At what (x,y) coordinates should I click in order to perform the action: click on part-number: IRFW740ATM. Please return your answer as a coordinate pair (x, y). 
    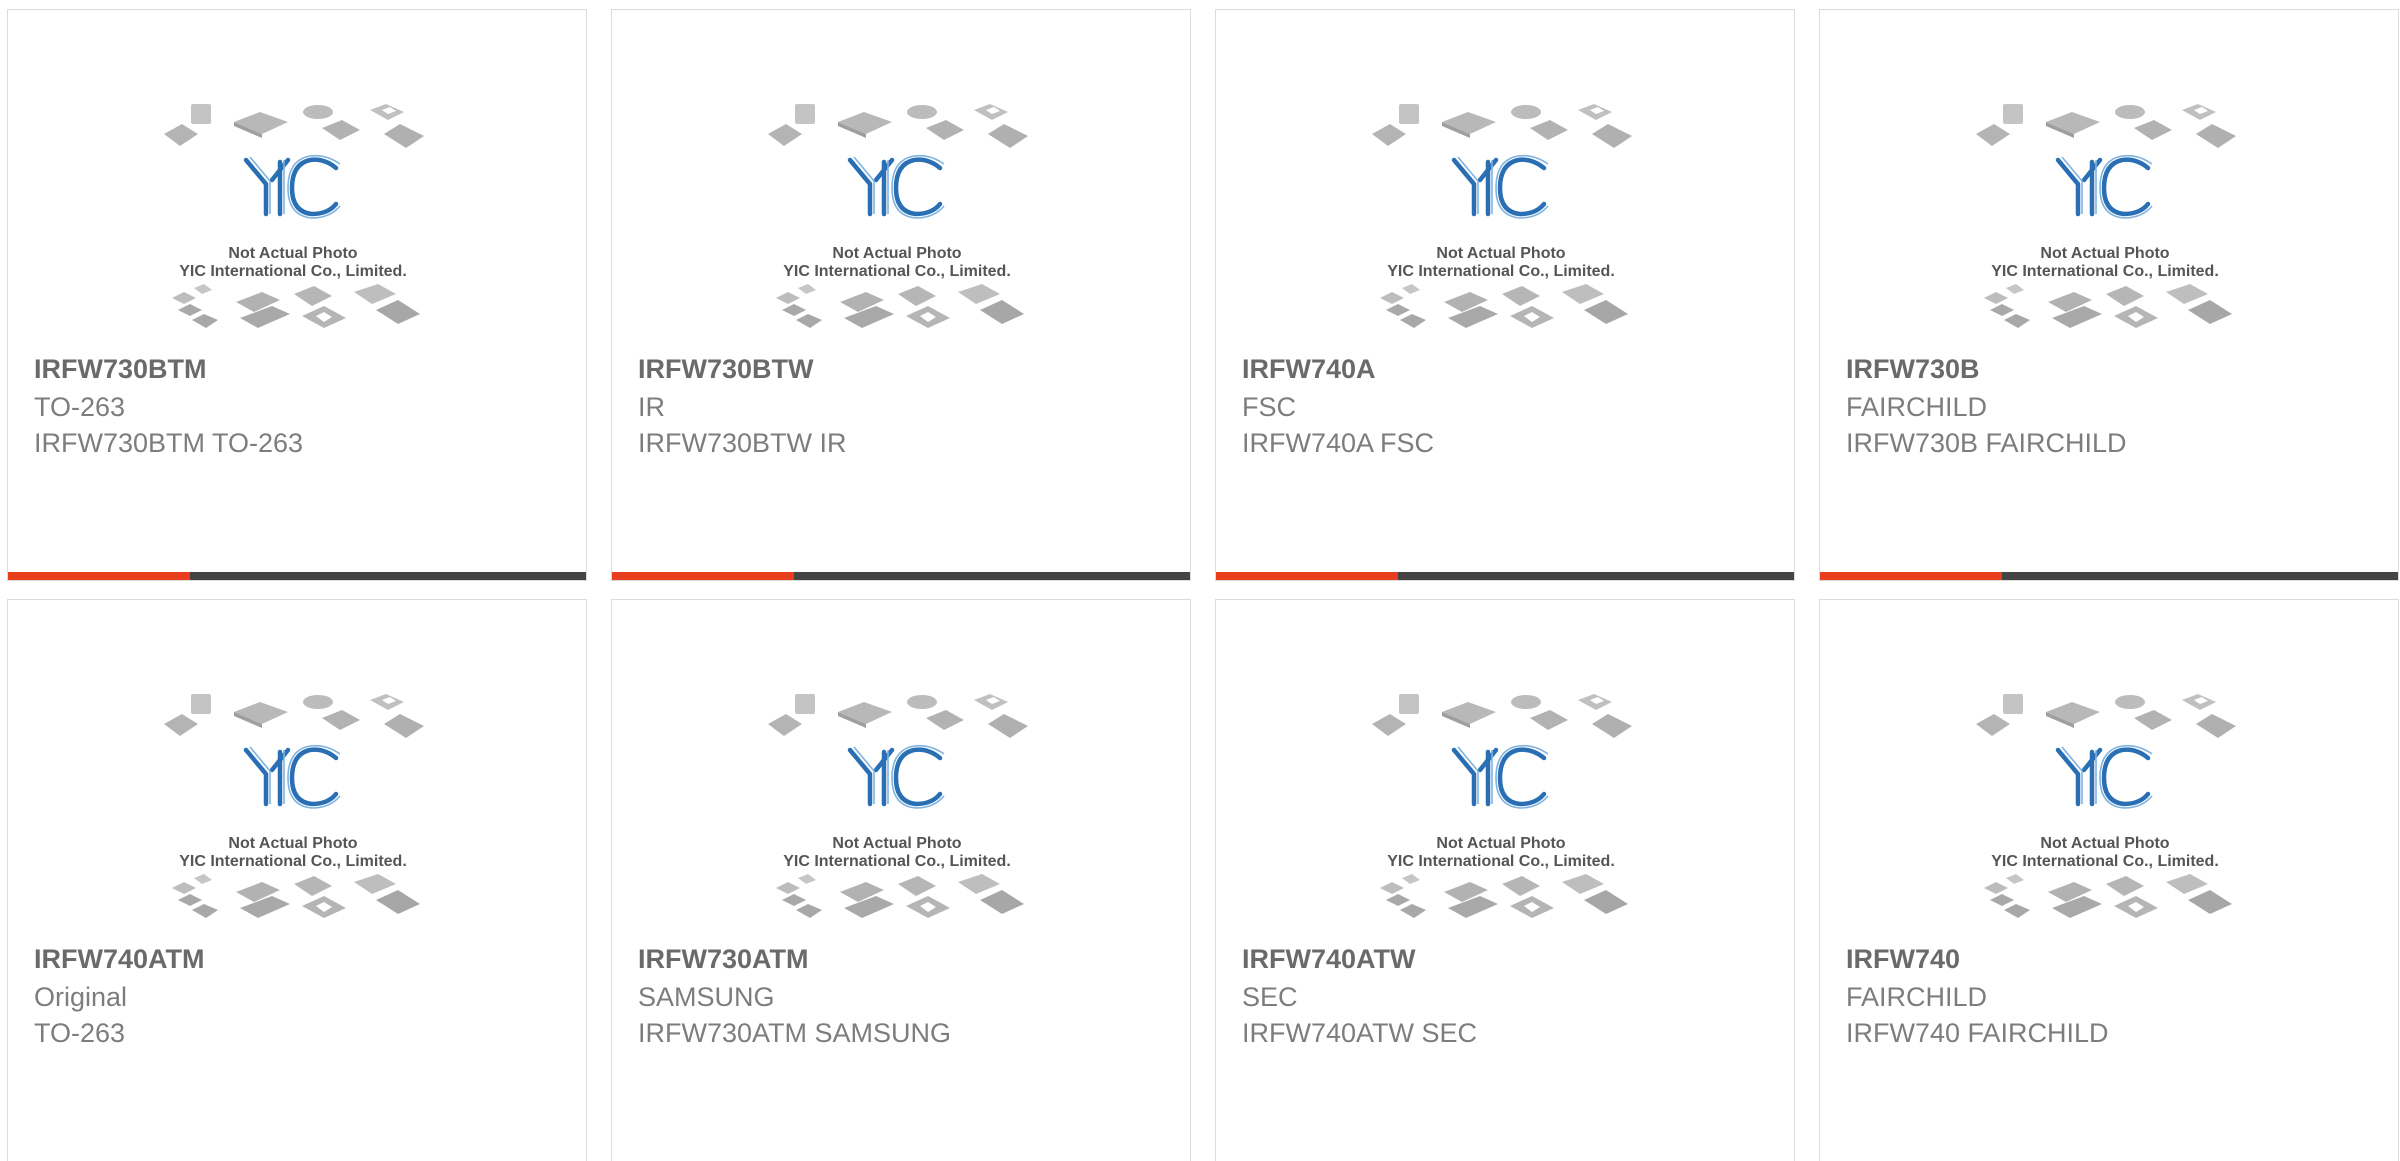
    Looking at the image, I should click on (119, 959).